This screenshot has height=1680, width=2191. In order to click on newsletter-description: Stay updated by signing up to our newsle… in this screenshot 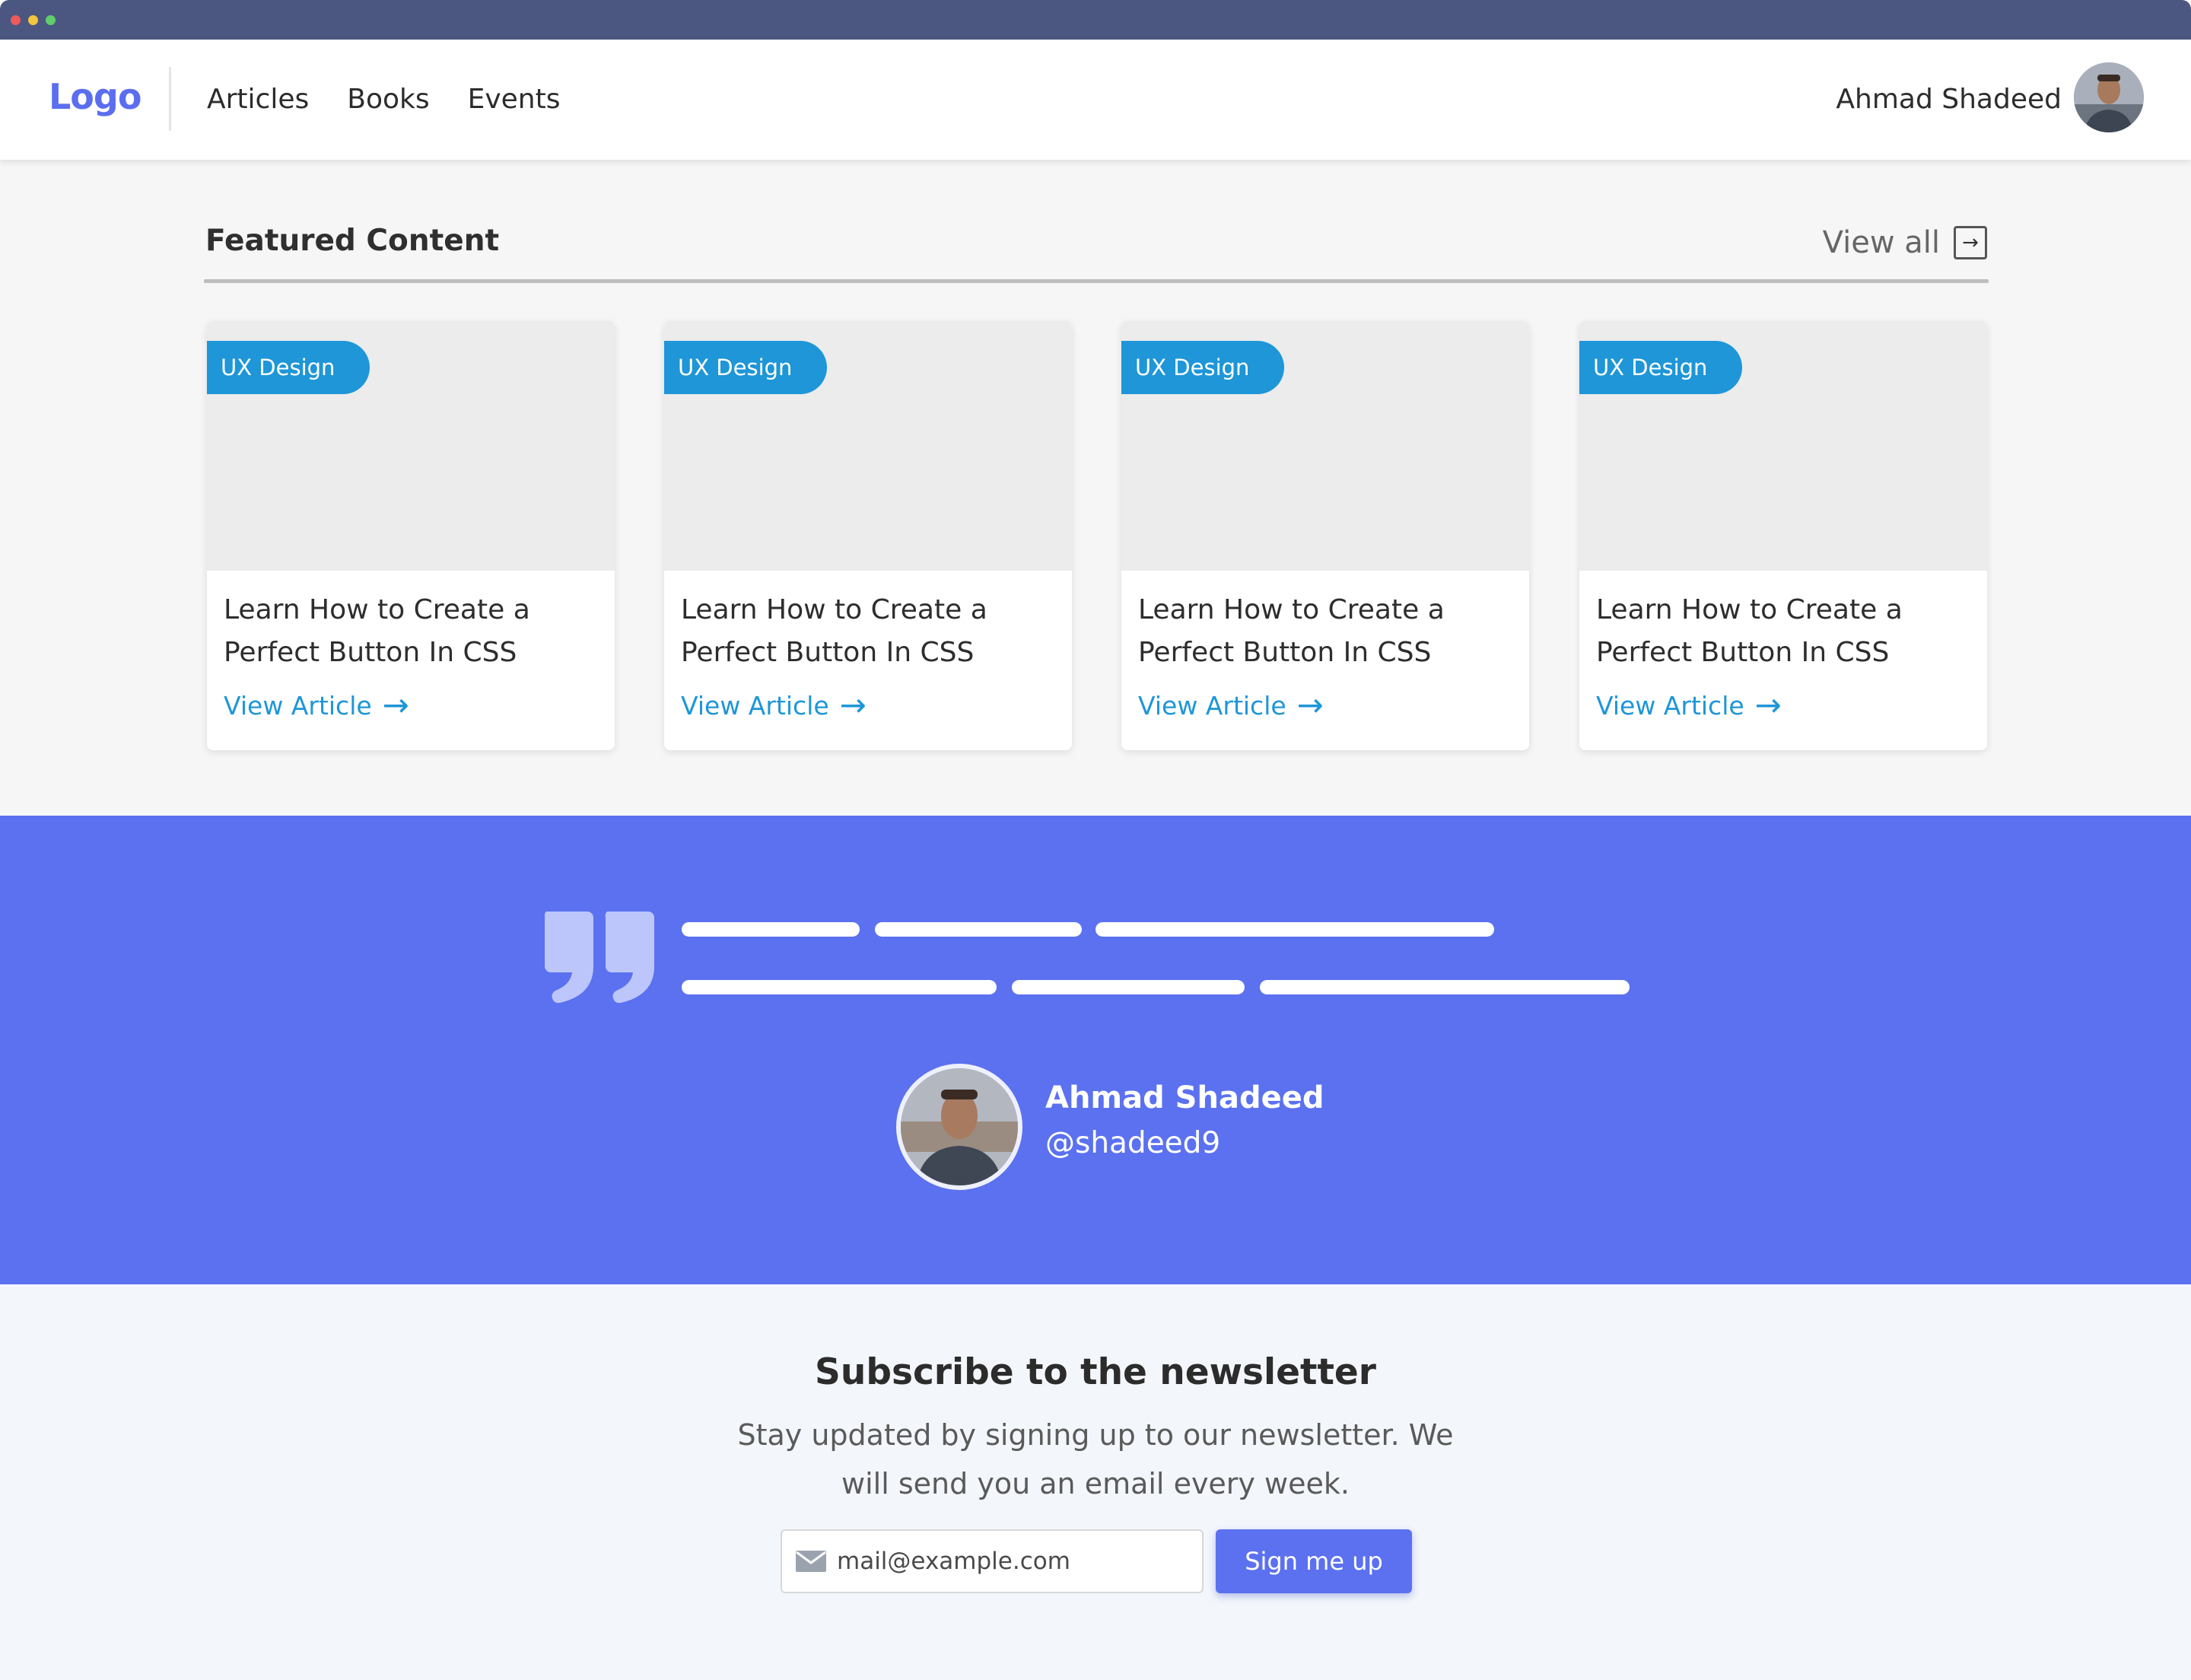, I will do `click(1095, 1459)`.